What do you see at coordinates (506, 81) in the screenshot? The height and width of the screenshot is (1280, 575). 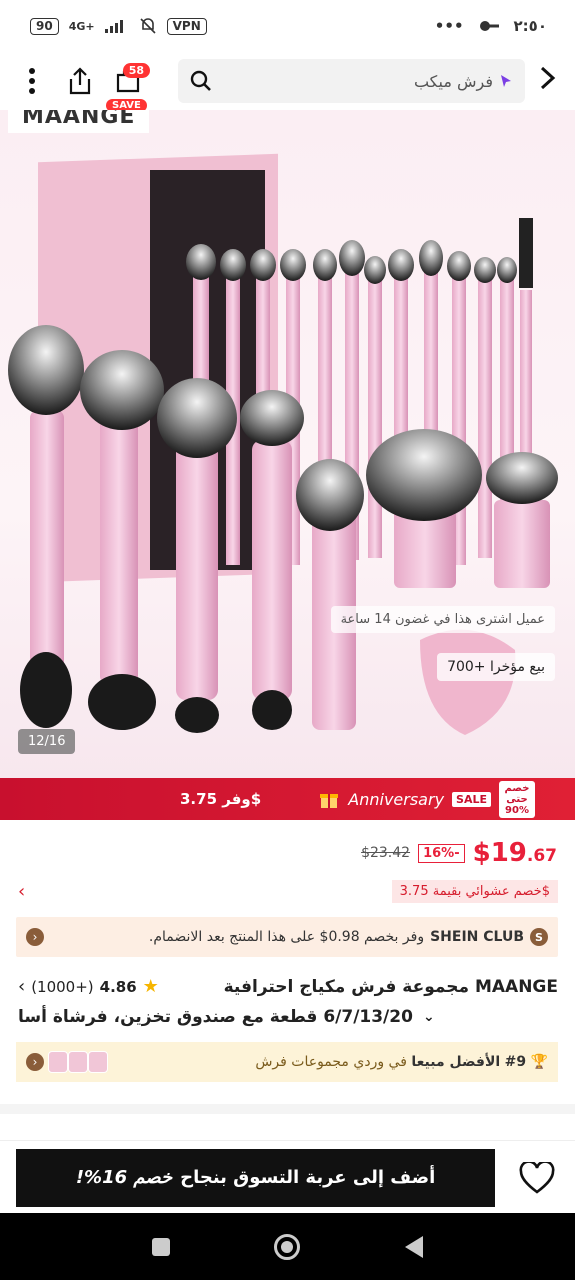 I see `cursor-icon` at bounding box center [506, 81].